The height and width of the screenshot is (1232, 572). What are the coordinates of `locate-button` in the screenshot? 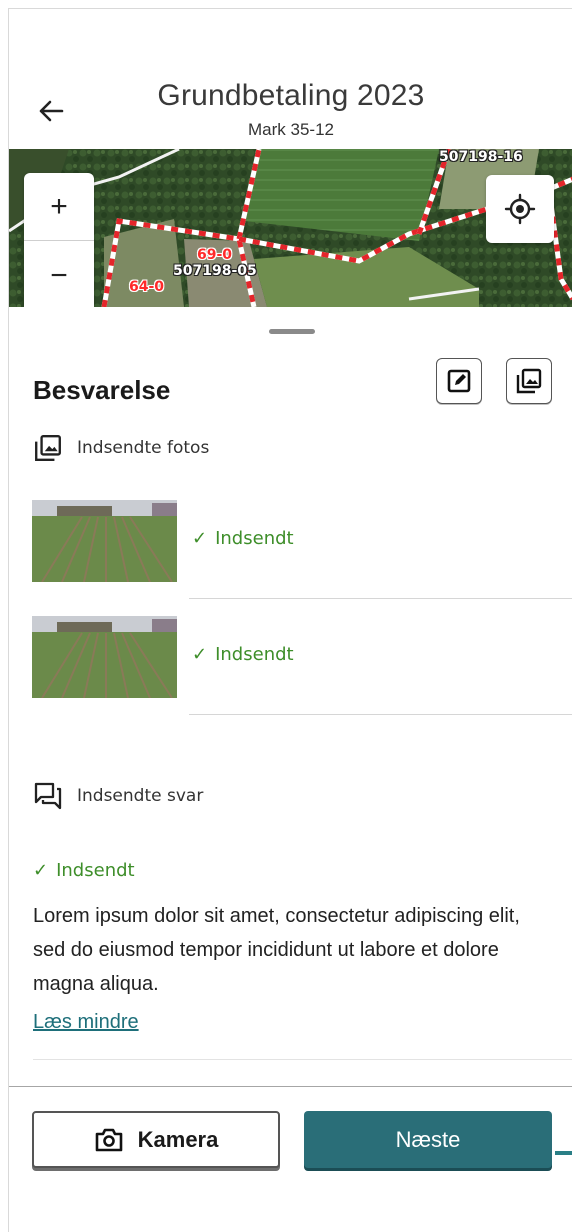 It's located at (520, 209).